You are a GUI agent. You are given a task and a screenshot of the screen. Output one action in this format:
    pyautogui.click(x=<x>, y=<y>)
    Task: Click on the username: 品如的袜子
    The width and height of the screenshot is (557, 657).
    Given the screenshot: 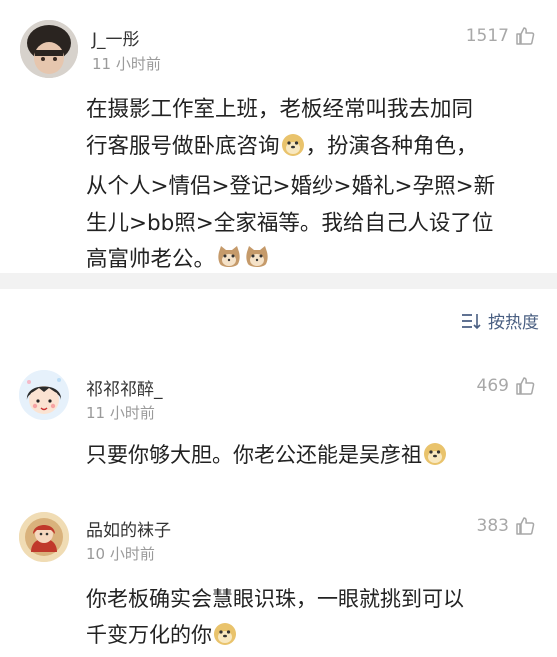 What is the action you would take?
    pyautogui.click(x=128, y=528)
    